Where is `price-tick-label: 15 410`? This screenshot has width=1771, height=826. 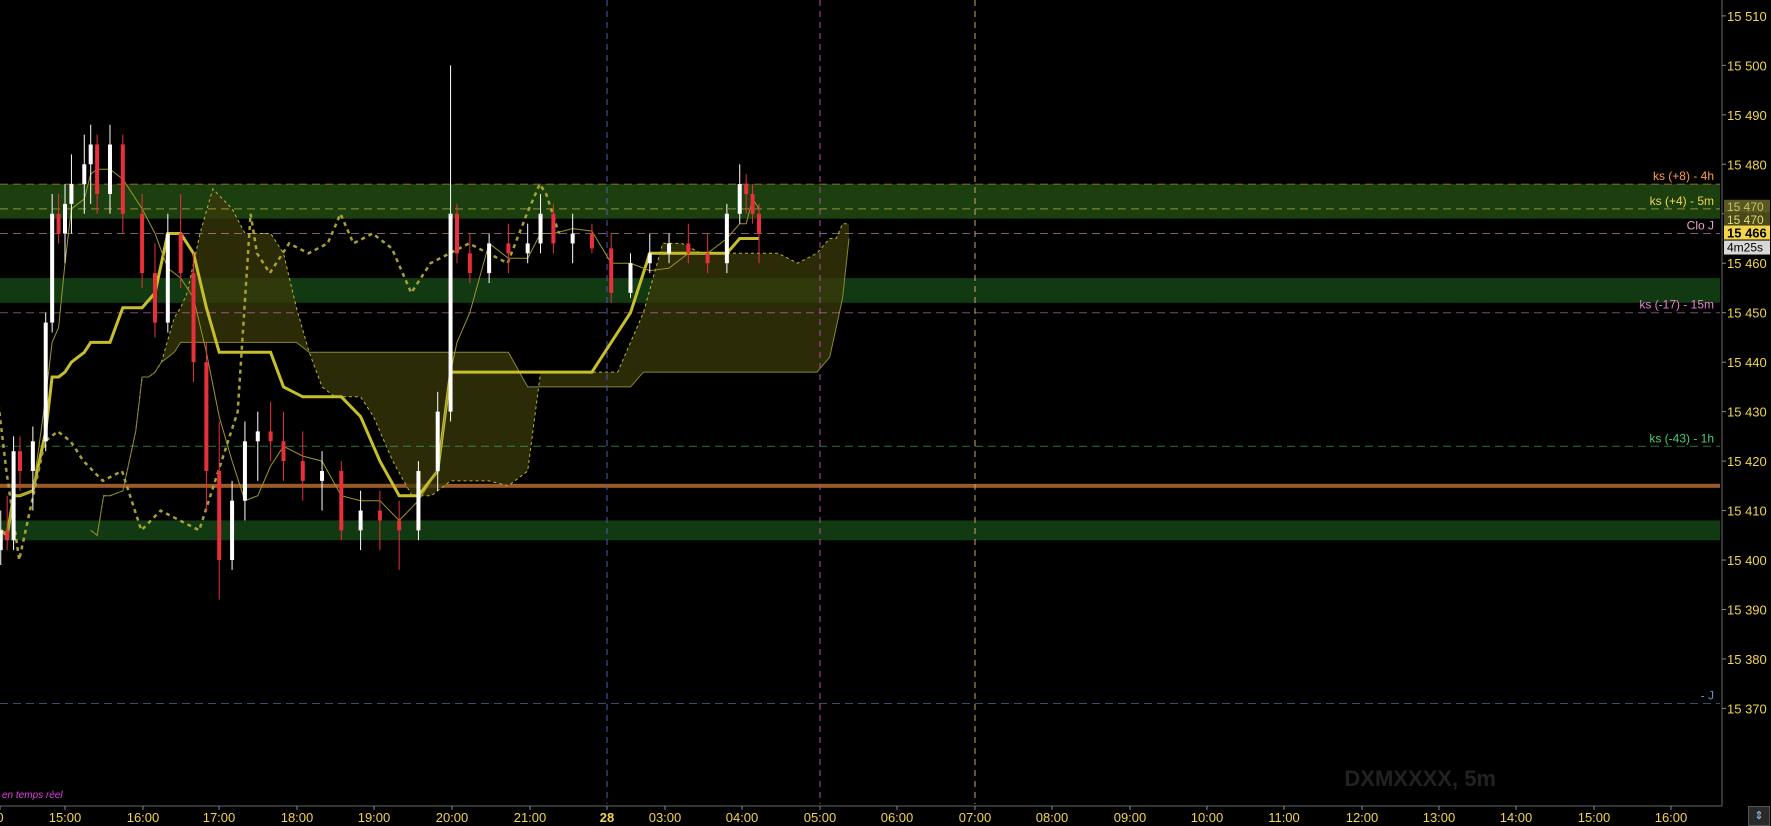
price-tick-label: 15 410 is located at coordinates (1747, 511).